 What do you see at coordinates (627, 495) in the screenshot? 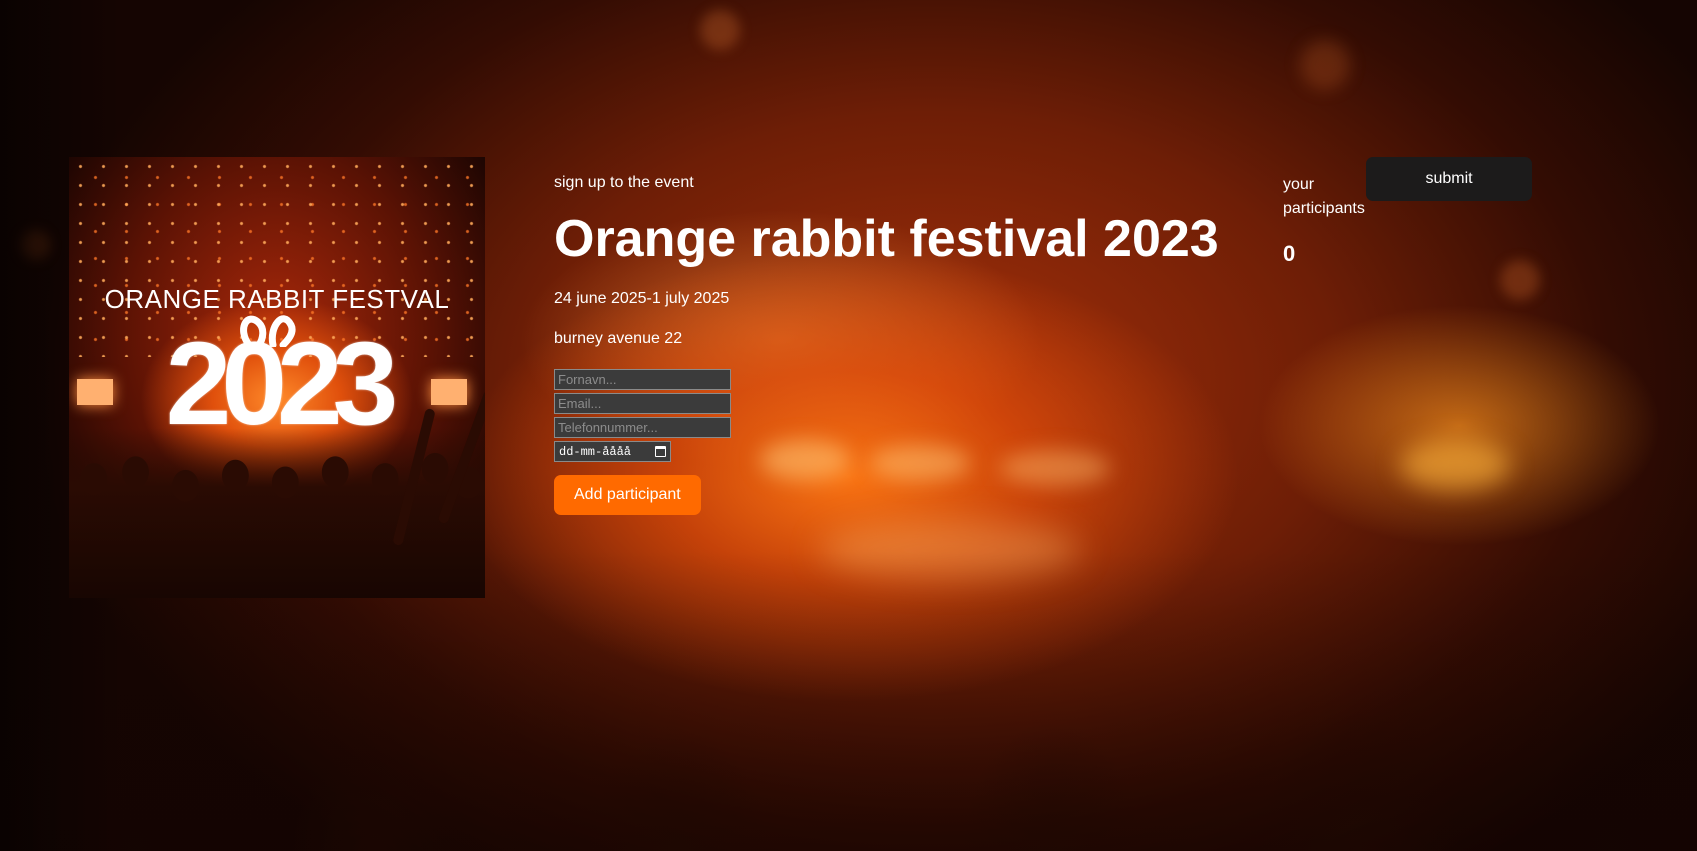
I see `add-participant-button: Add participant` at bounding box center [627, 495].